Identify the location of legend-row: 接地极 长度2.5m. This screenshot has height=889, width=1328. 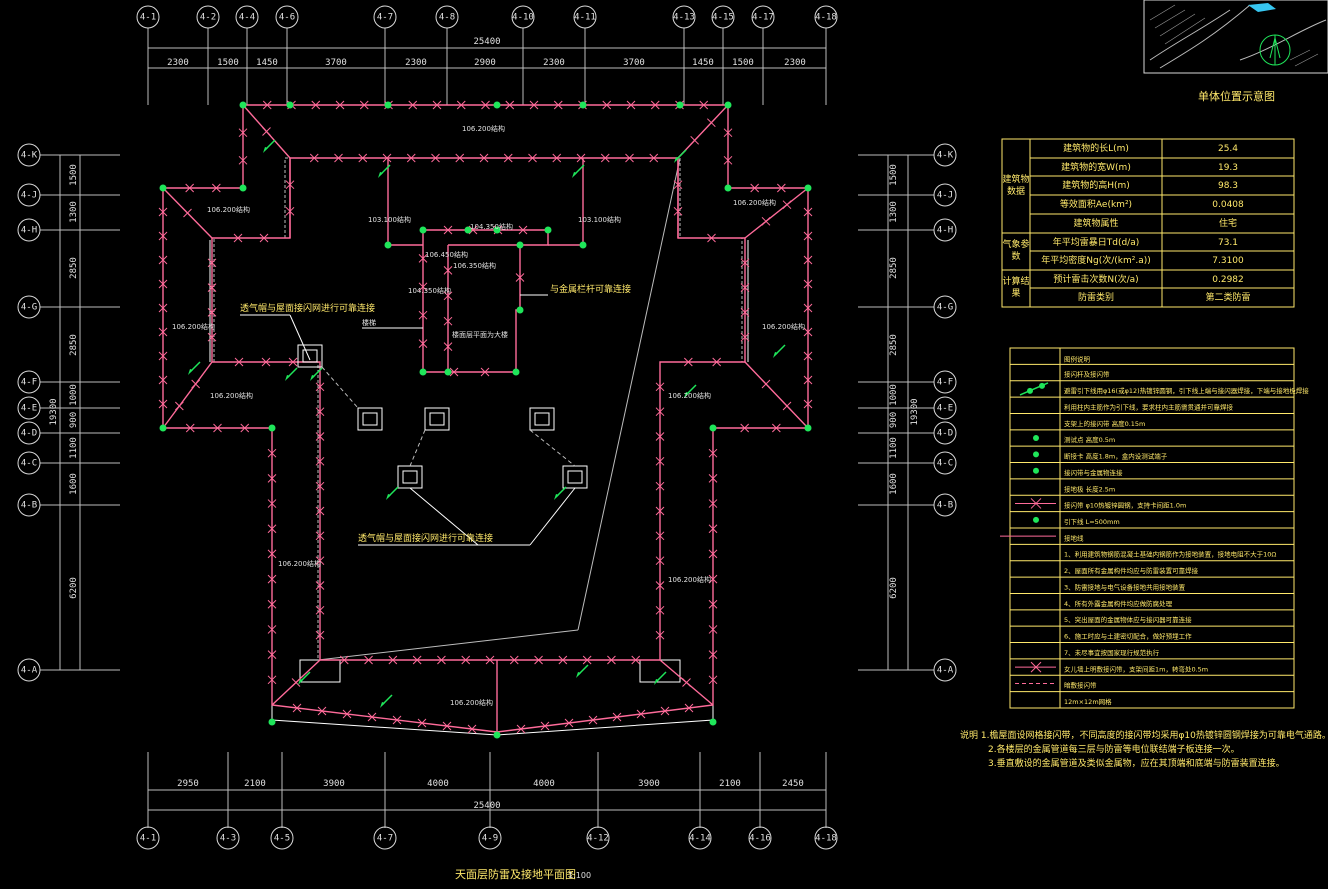
(1089, 488).